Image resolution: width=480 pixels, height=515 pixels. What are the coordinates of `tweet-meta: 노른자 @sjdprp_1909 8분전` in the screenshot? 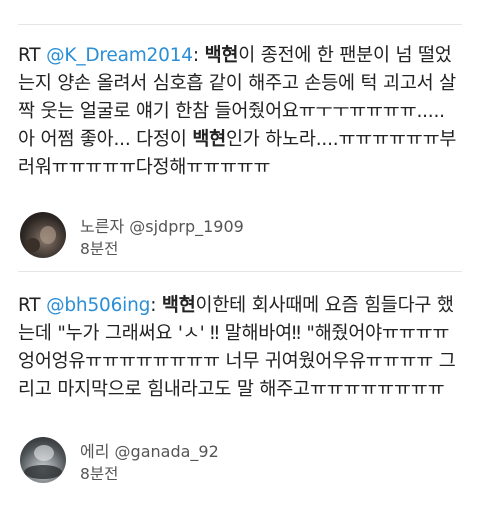 It's located at (241, 238).